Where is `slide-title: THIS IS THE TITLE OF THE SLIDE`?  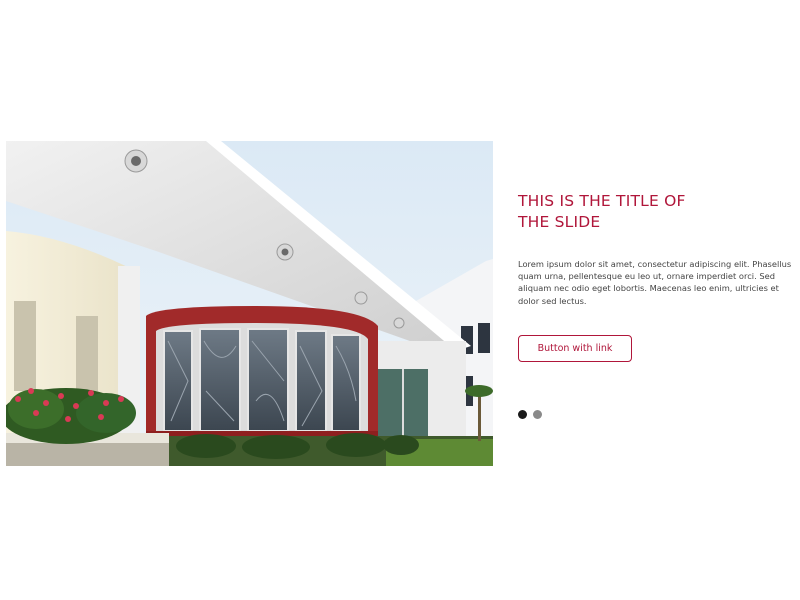
slide-title: THIS IS THE TITLE OF THE SLIDE is located at coordinates (602, 211).